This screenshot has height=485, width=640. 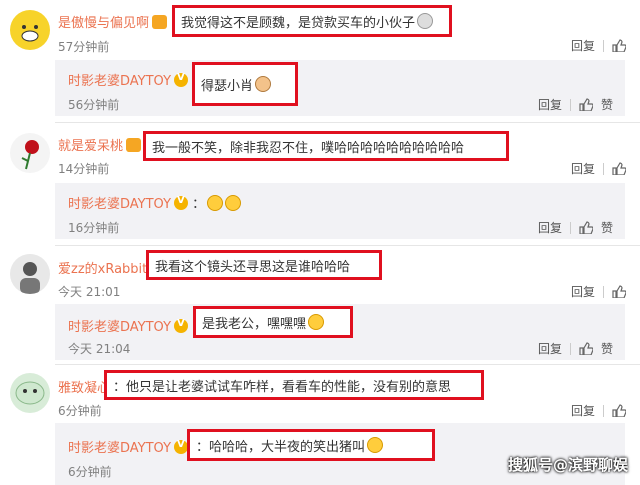 I want to click on reply-container: 时影老婆DAYTOY ： 16分钟前 回复 赞, so click(x=340, y=211).